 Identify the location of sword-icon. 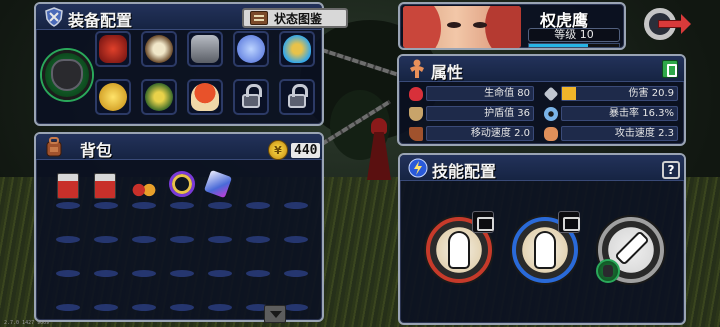
(551, 93).